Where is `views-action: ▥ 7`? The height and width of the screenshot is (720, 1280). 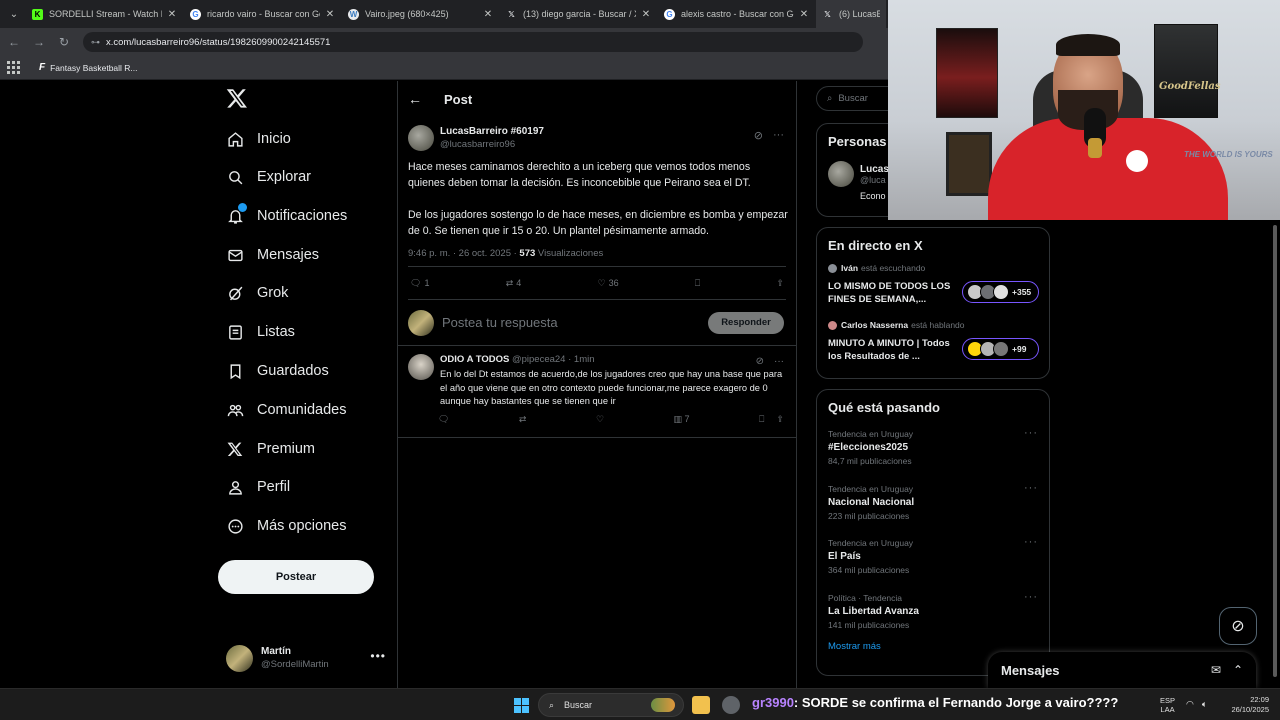
views-action: ▥ 7 is located at coordinates (682, 419).